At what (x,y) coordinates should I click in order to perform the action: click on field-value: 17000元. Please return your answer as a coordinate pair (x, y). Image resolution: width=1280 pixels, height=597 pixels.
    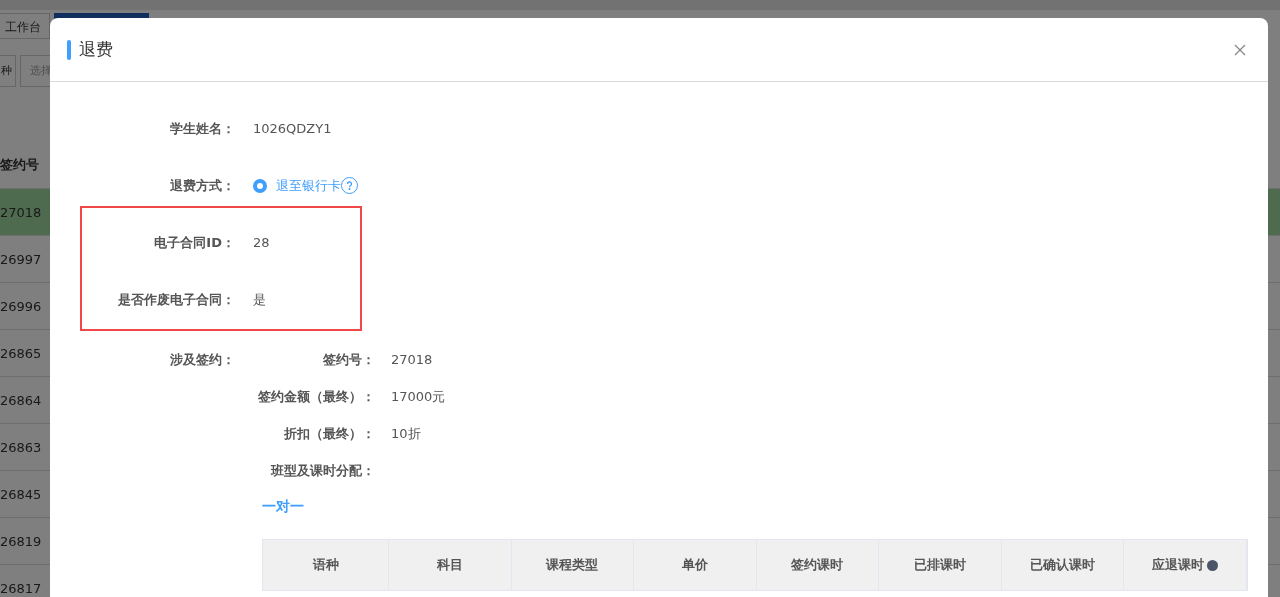
    Looking at the image, I should click on (418, 396).